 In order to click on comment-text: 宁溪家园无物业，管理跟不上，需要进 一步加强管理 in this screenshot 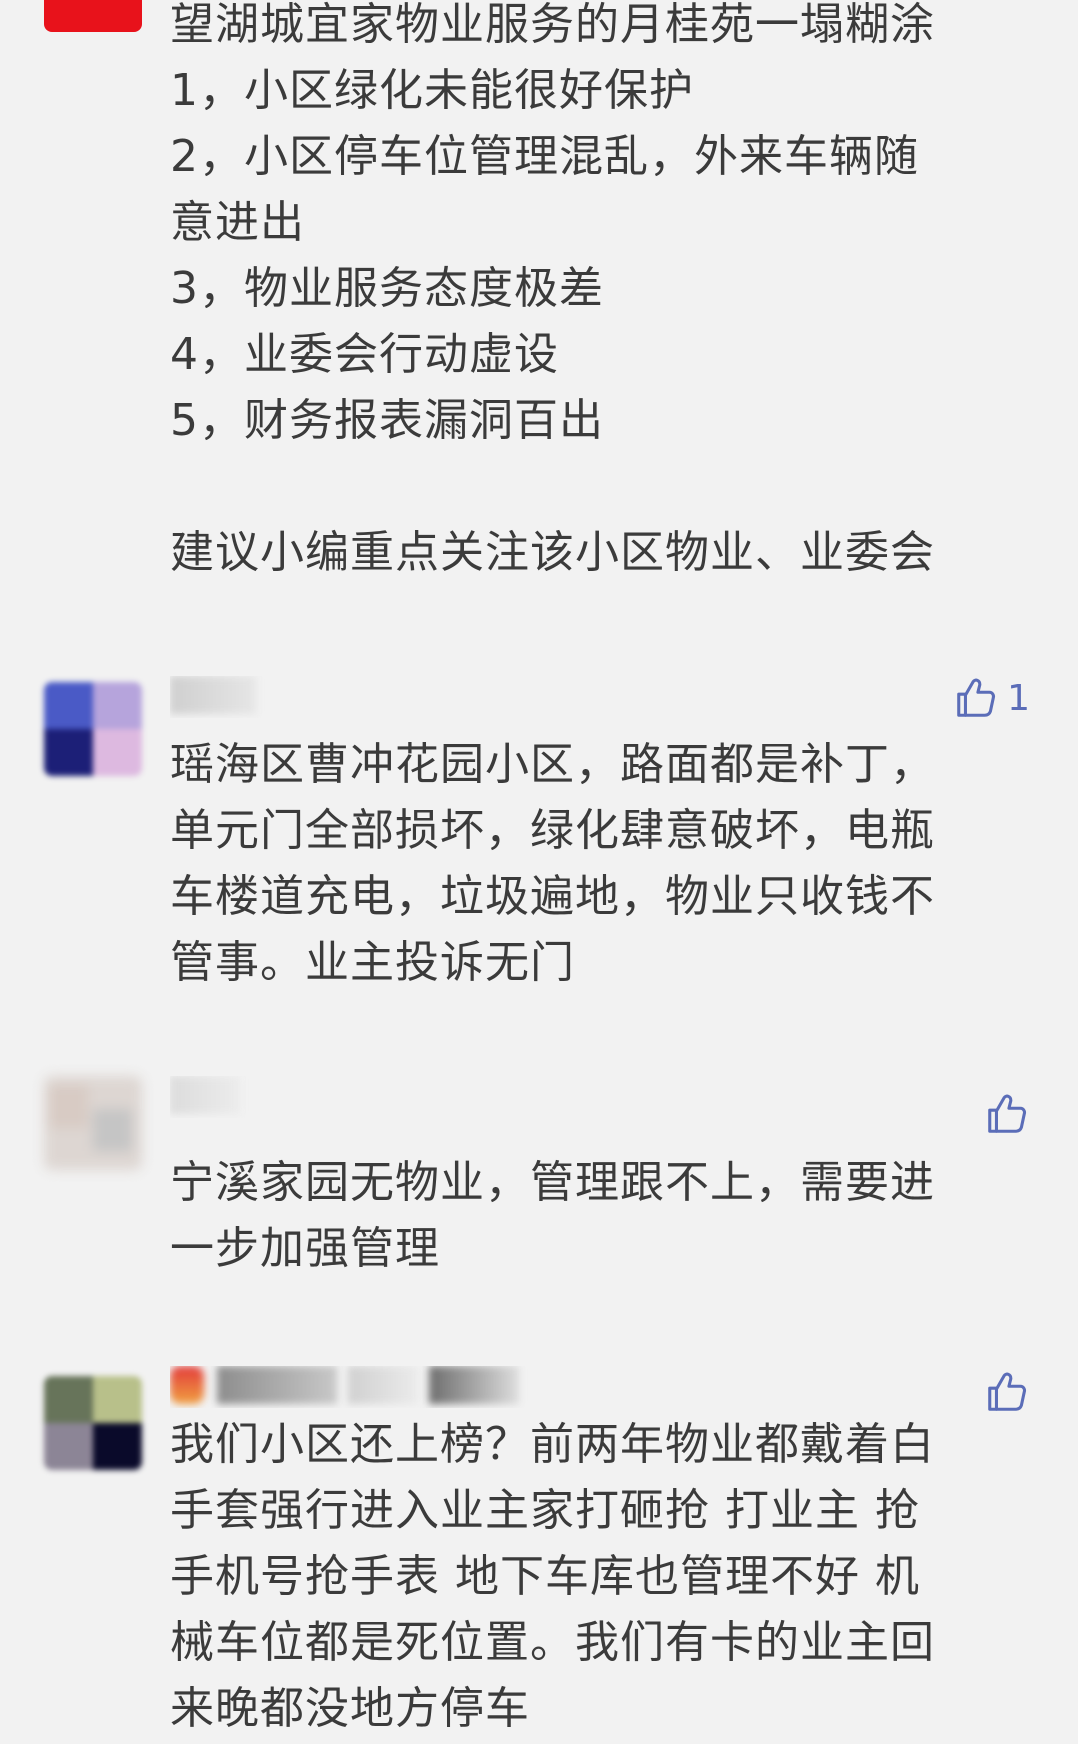, I will do `click(590, 1216)`.